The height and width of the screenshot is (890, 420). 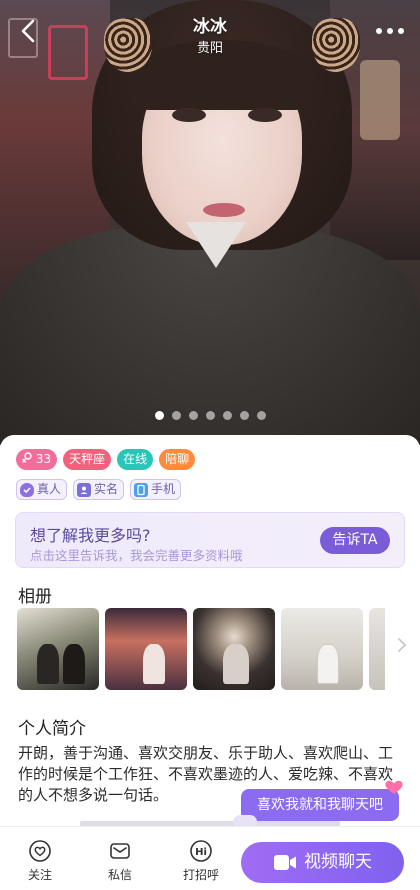 I want to click on zodiac-tag: 天秤座, so click(x=87, y=459).